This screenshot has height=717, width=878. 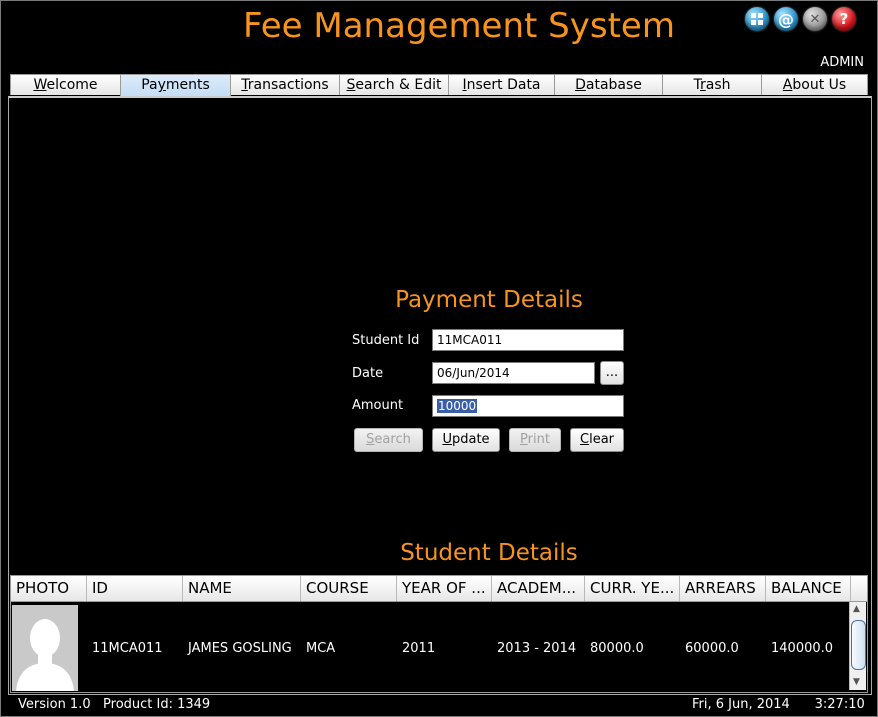 What do you see at coordinates (40, 85) in the screenshot?
I see `tab-welcome-mnemonic: W` at bounding box center [40, 85].